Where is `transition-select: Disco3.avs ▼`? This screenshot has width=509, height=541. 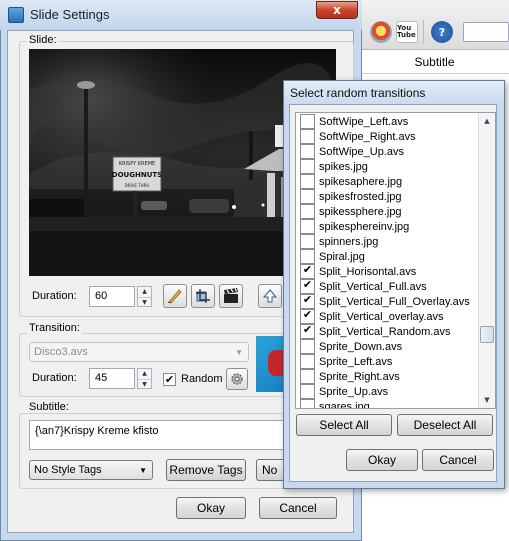 transition-select: Disco3.avs ▼ is located at coordinates (139, 352).